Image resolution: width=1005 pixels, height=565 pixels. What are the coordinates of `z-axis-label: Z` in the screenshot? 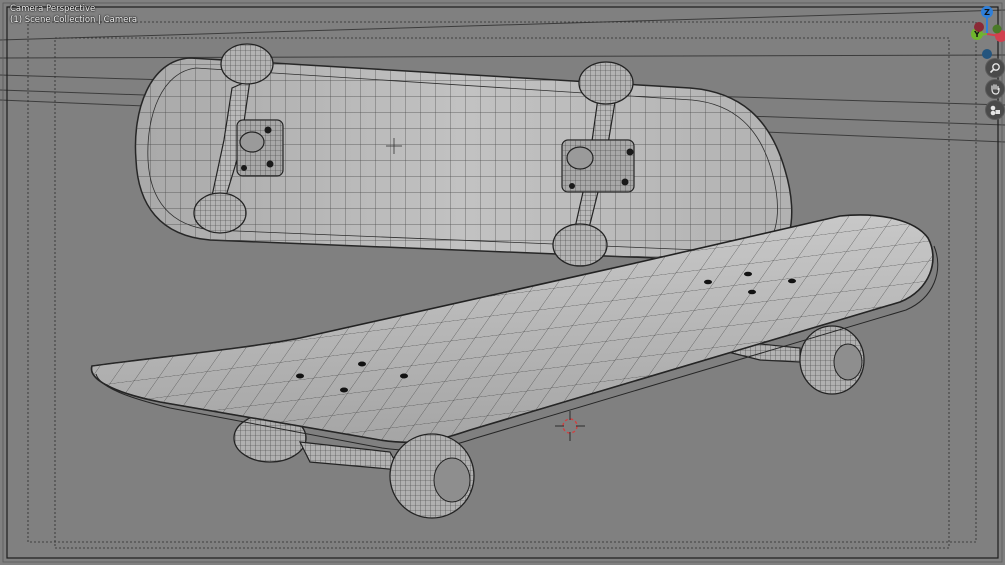 It's located at (987, 12).